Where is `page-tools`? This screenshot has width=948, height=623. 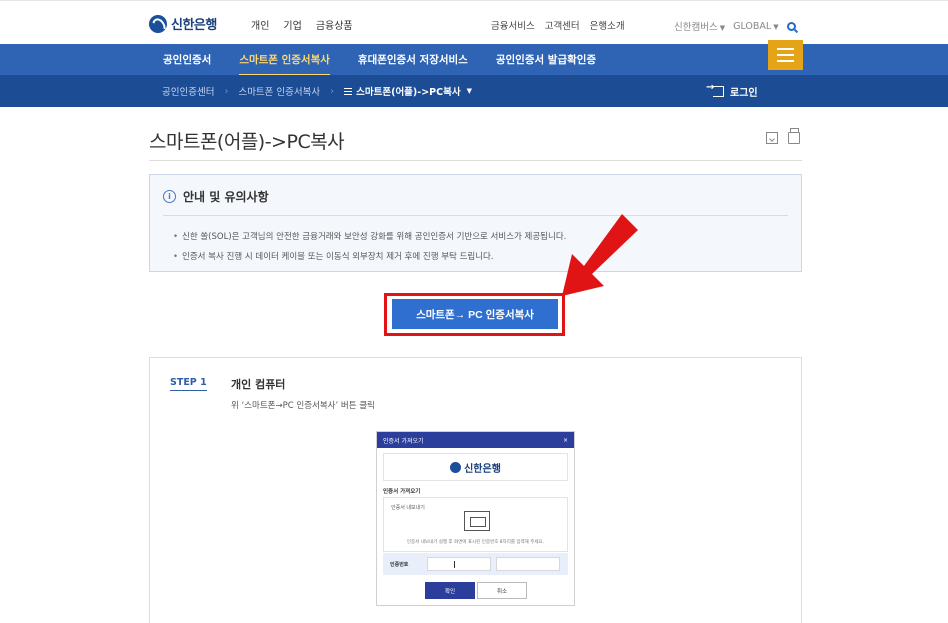
page-tools is located at coordinates (783, 136).